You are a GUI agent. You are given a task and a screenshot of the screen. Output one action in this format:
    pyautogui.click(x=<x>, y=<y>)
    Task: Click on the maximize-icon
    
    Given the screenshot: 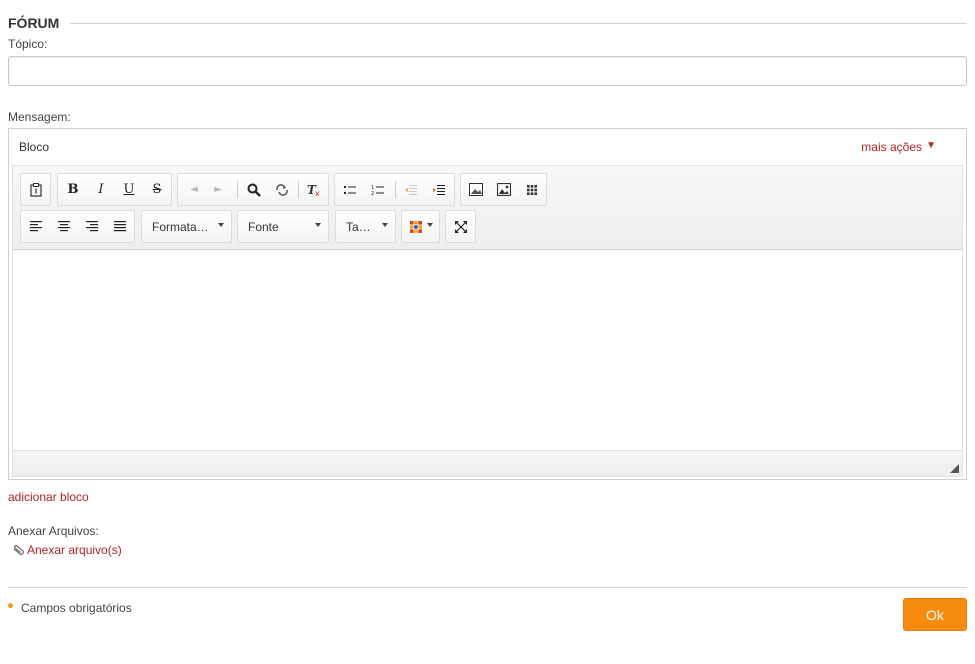 What is the action you would take?
    pyautogui.click(x=461, y=226)
    